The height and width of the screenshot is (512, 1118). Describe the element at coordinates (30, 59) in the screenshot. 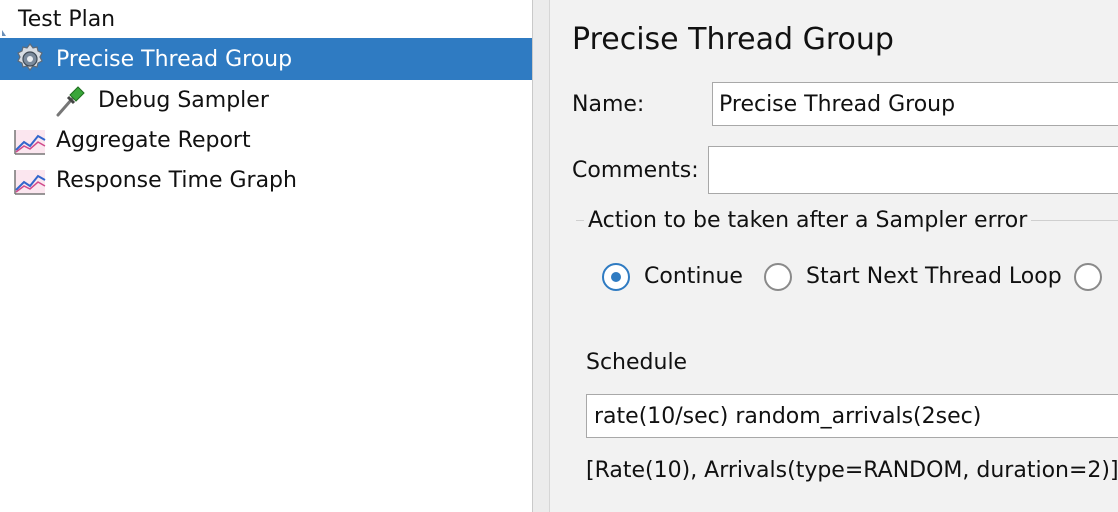

I see `gear-icon` at that location.